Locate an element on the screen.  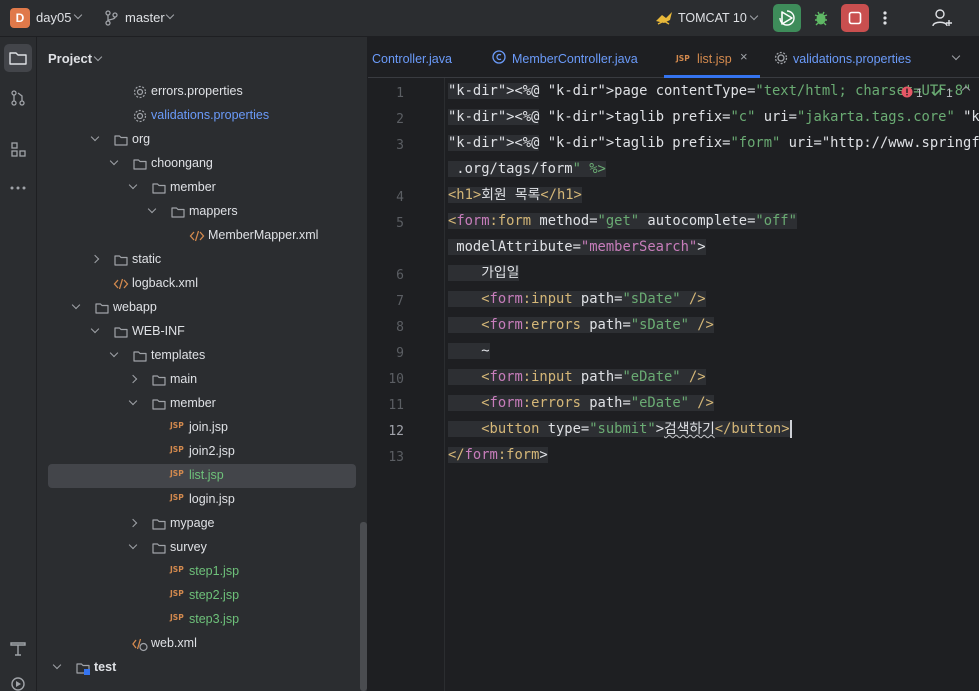
project-name: day05 is located at coordinates (53, 17).